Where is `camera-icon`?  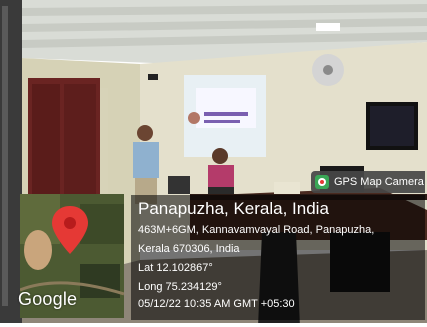 camera-icon is located at coordinates (322, 182).